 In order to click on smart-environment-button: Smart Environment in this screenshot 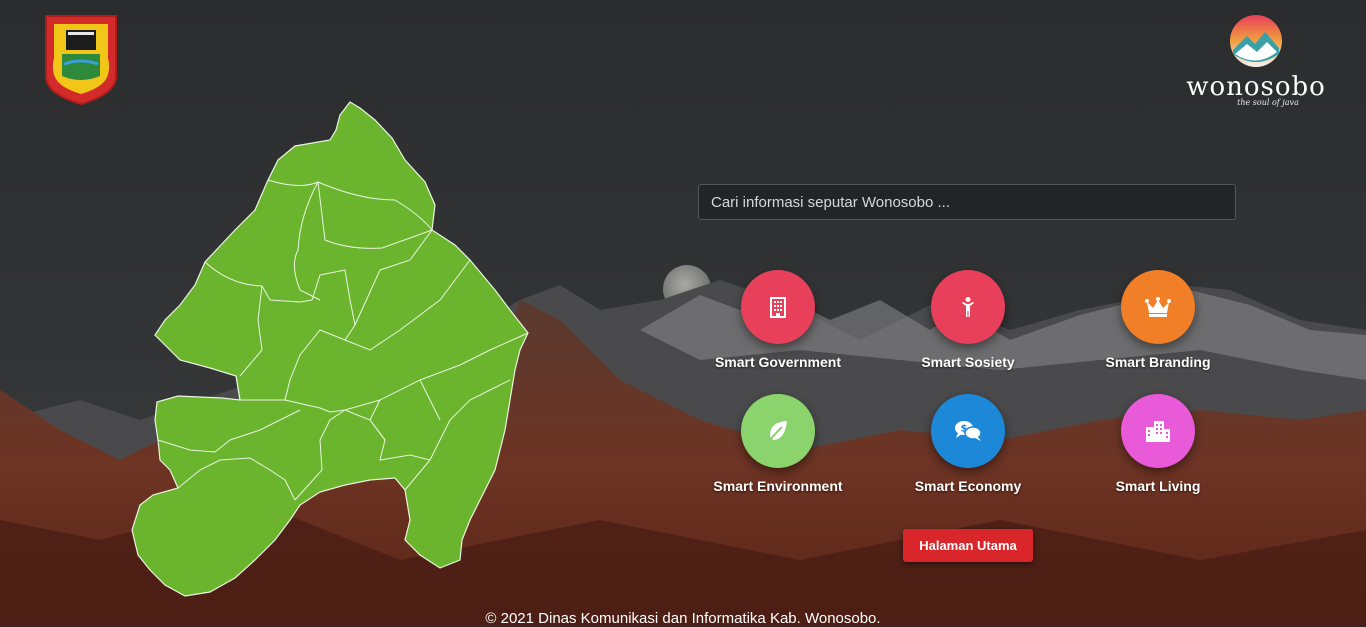, I will do `click(778, 444)`.